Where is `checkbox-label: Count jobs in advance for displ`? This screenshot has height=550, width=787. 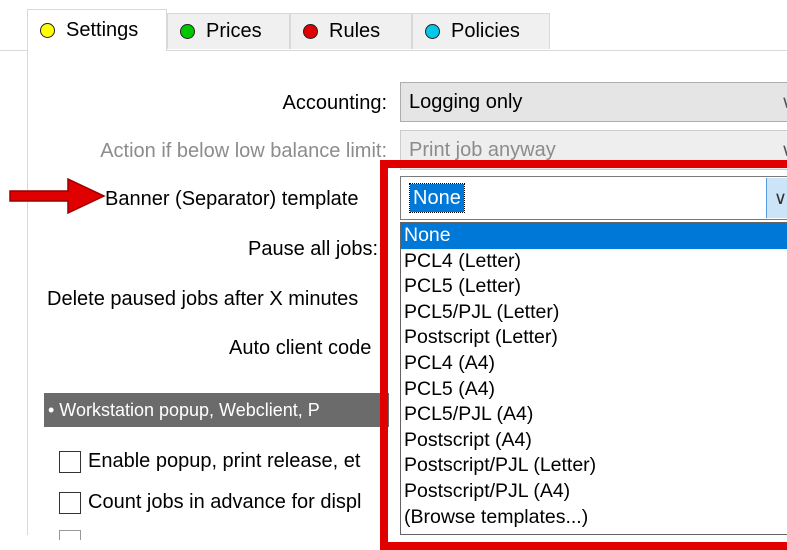
checkbox-label: Count jobs in advance for displ is located at coordinates (225, 502).